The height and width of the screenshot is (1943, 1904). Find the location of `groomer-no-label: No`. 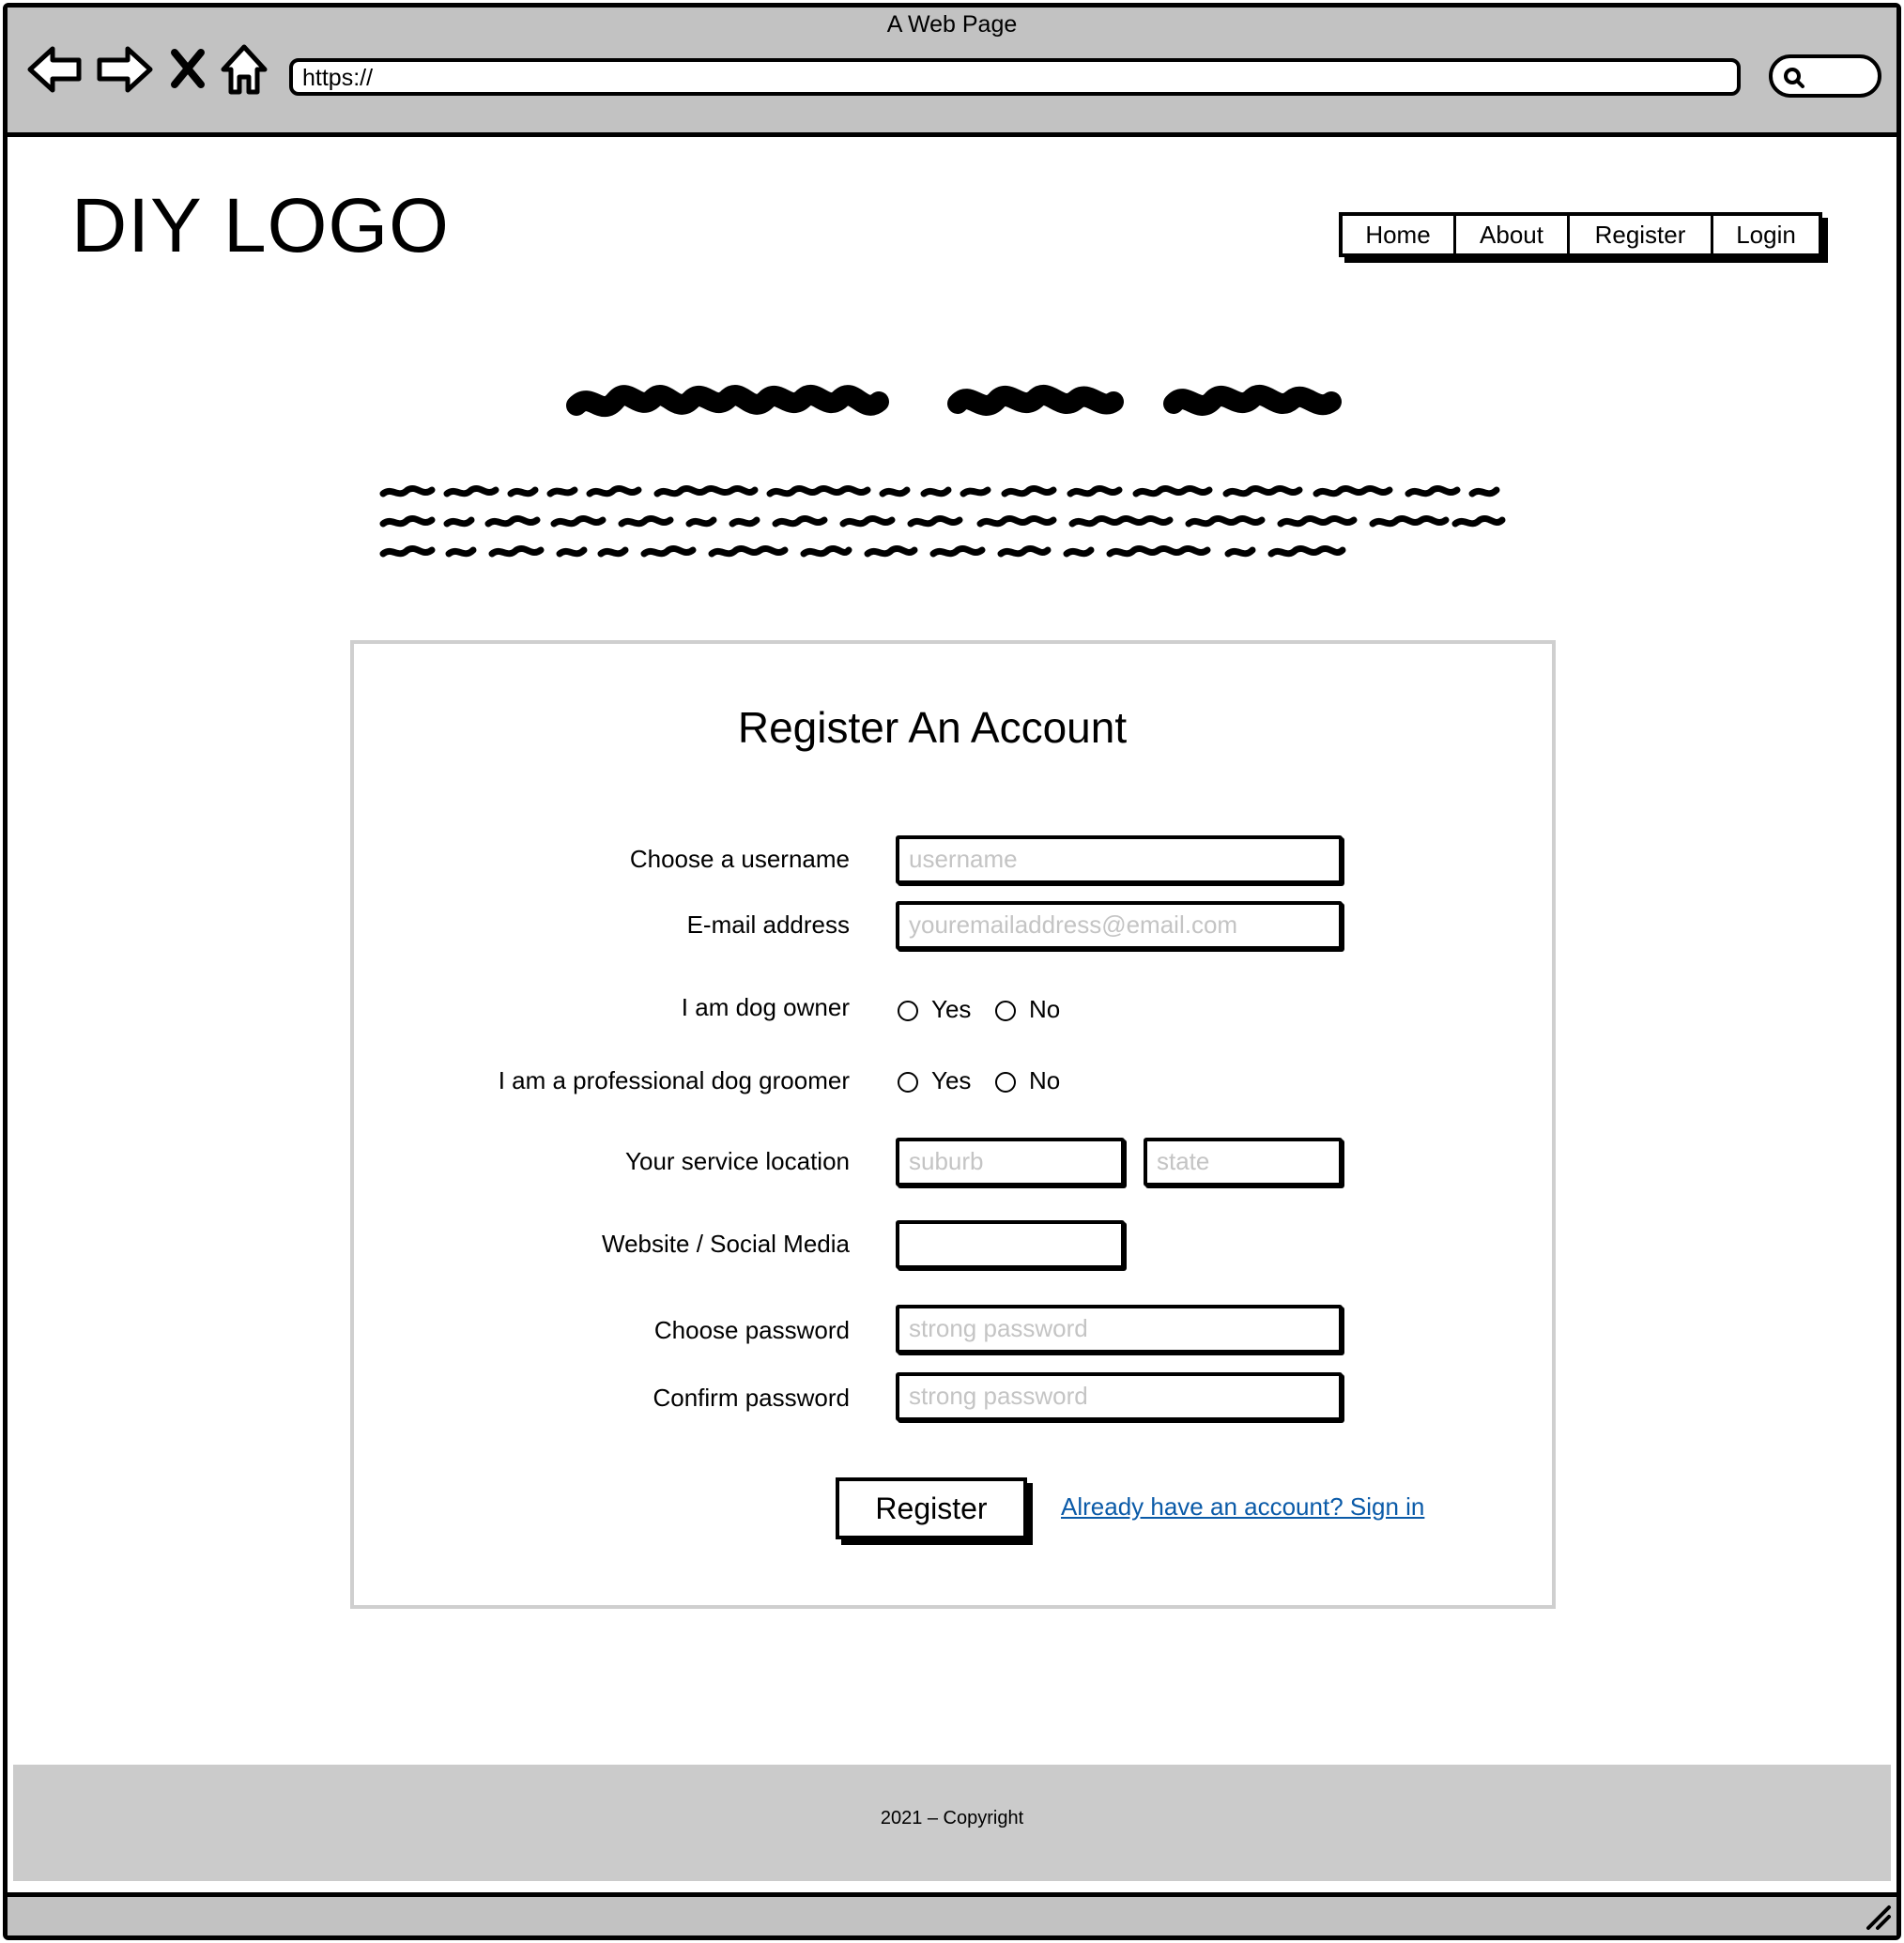

groomer-no-label: No is located at coordinates (1045, 1080).